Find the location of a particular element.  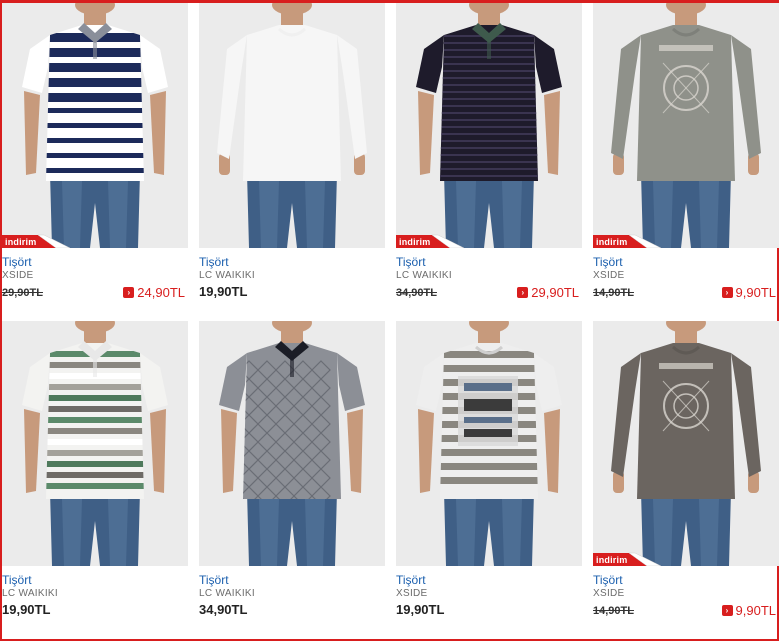

sale-price: › 29,90TL is located at coordinates (548, 292).